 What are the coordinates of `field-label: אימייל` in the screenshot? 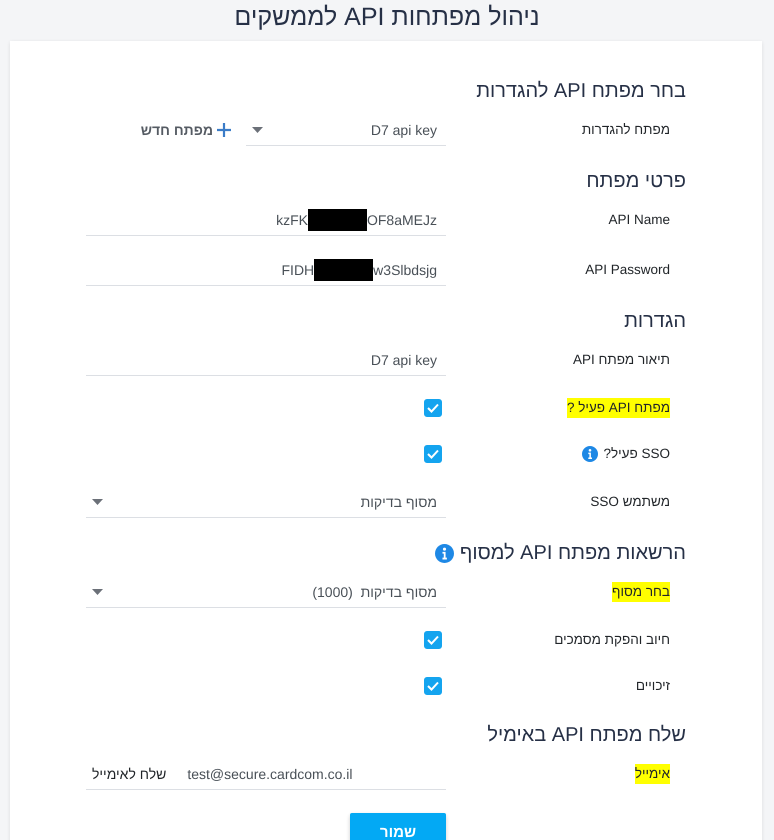 It's located at (652, 774).